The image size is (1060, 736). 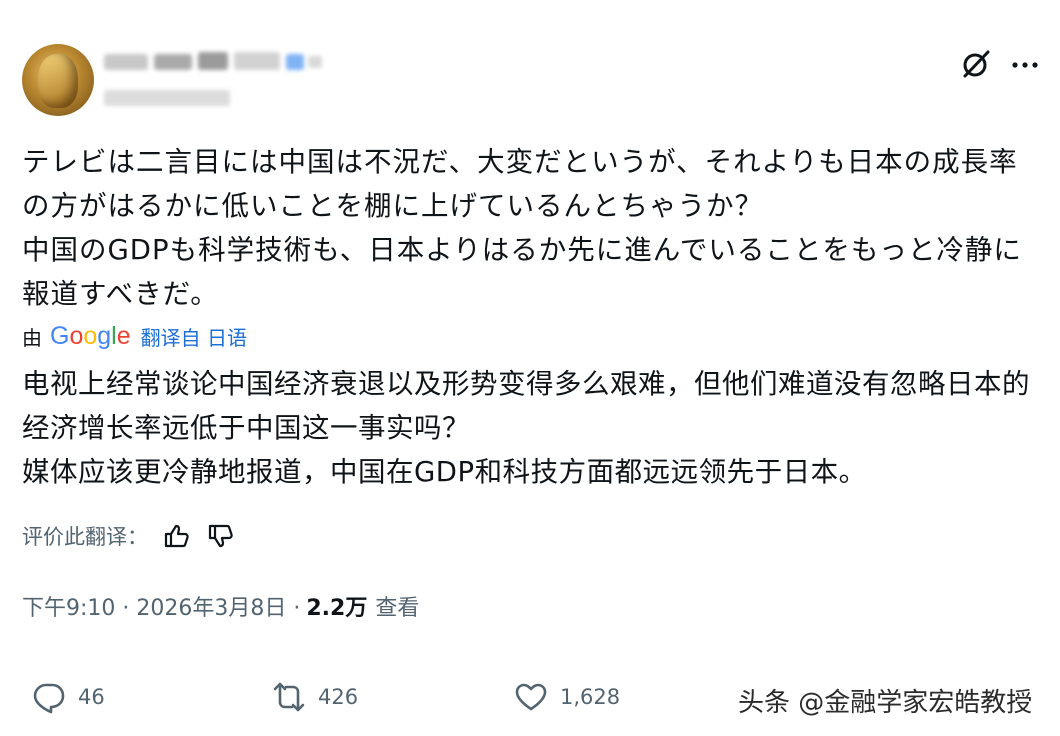 I want to click on rate-translation: 评价此翻译：, so click(x=129, y=536).